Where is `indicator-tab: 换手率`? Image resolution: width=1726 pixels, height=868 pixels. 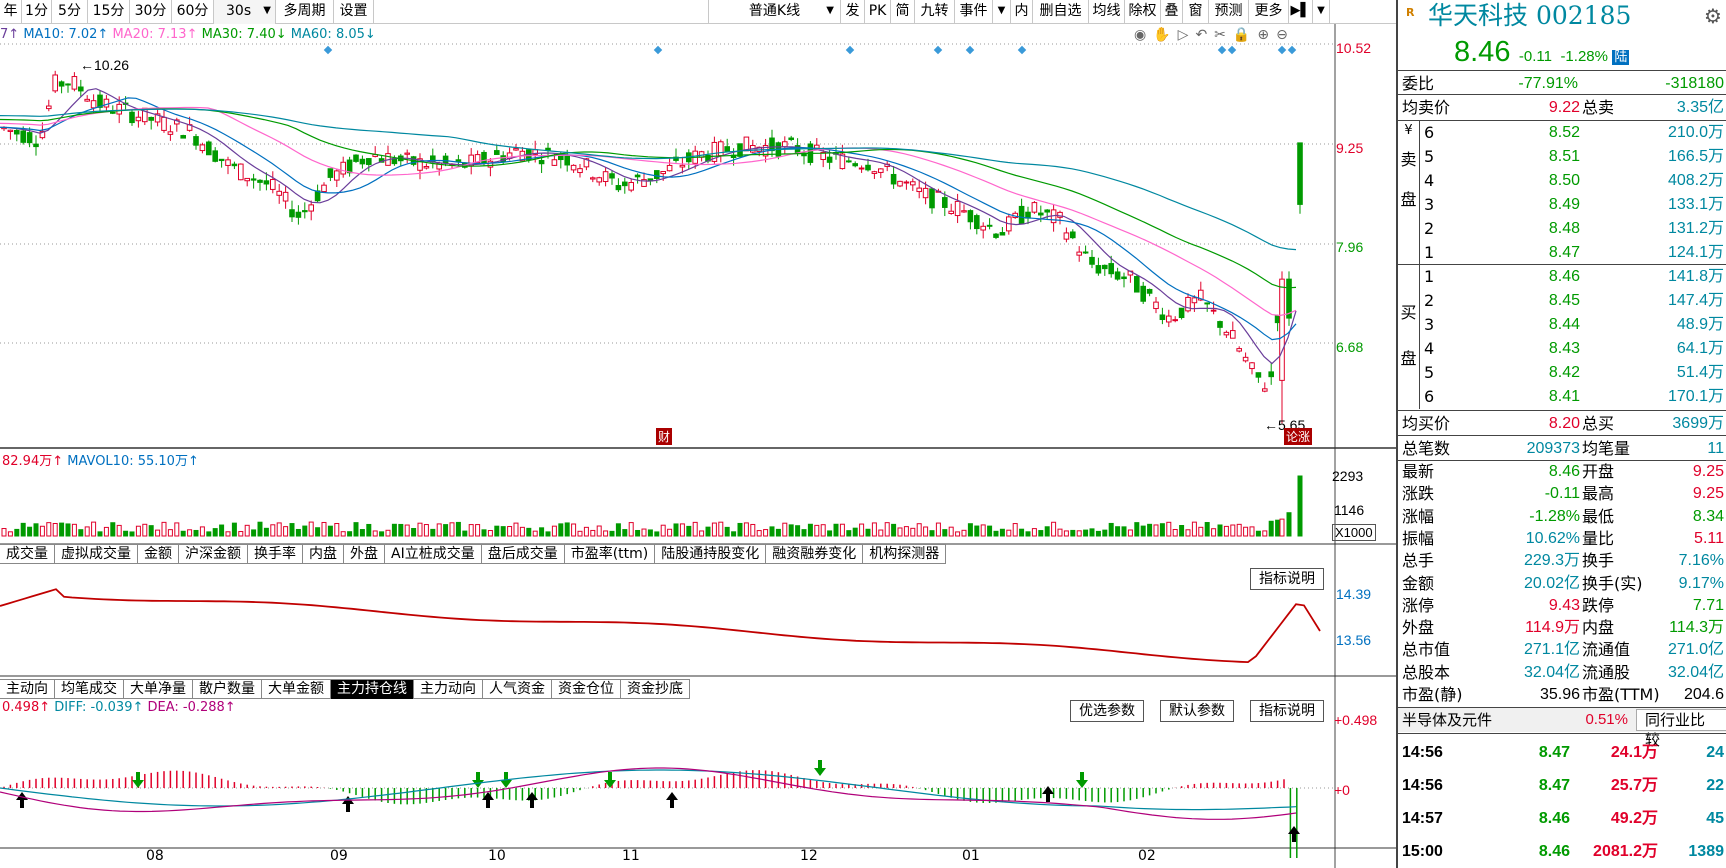
indicator-tab: 换手率 is located at coordinates (275, 554).